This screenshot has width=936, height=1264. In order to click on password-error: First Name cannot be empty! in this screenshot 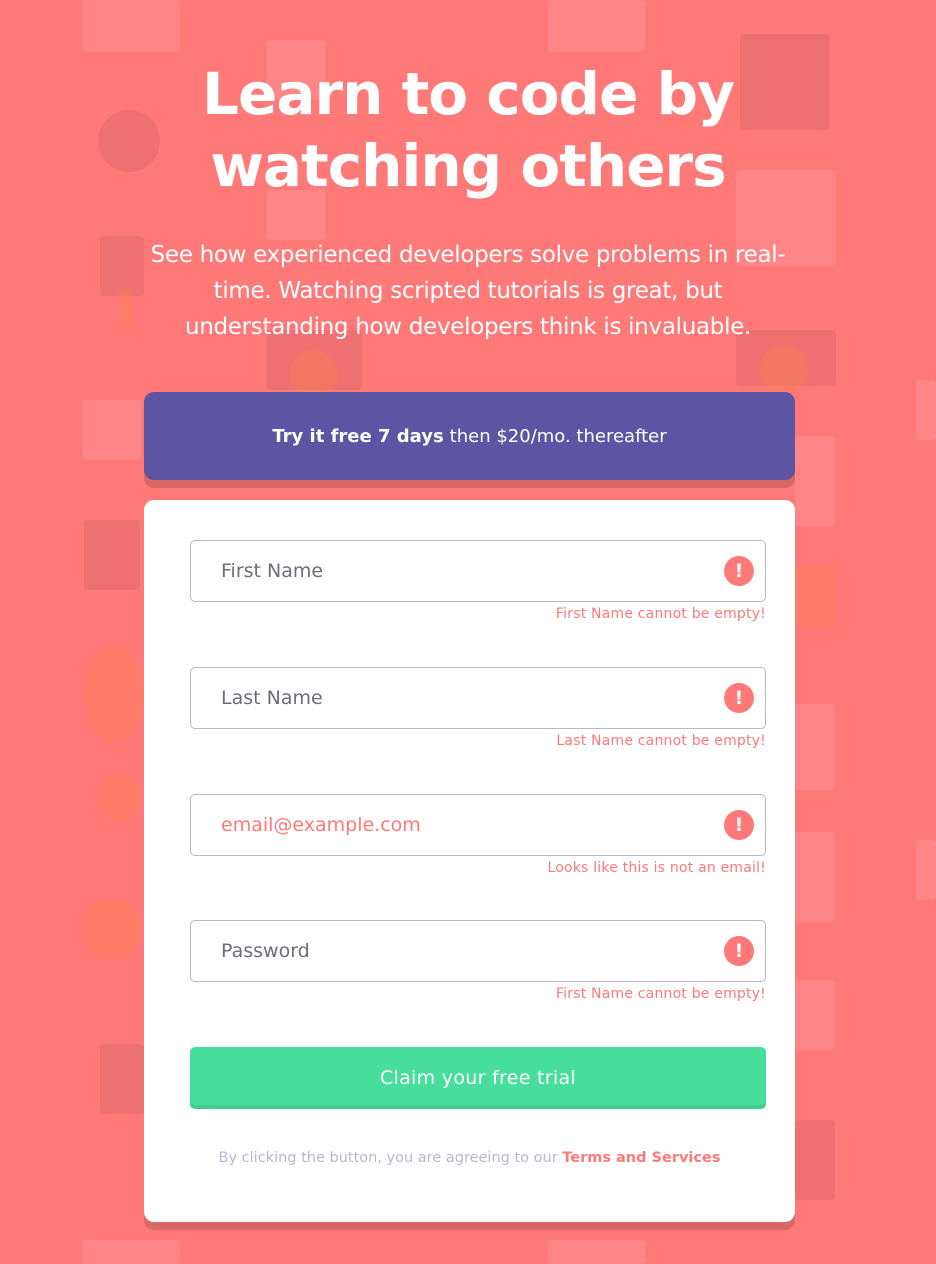, I will do `click(660, 994)`.